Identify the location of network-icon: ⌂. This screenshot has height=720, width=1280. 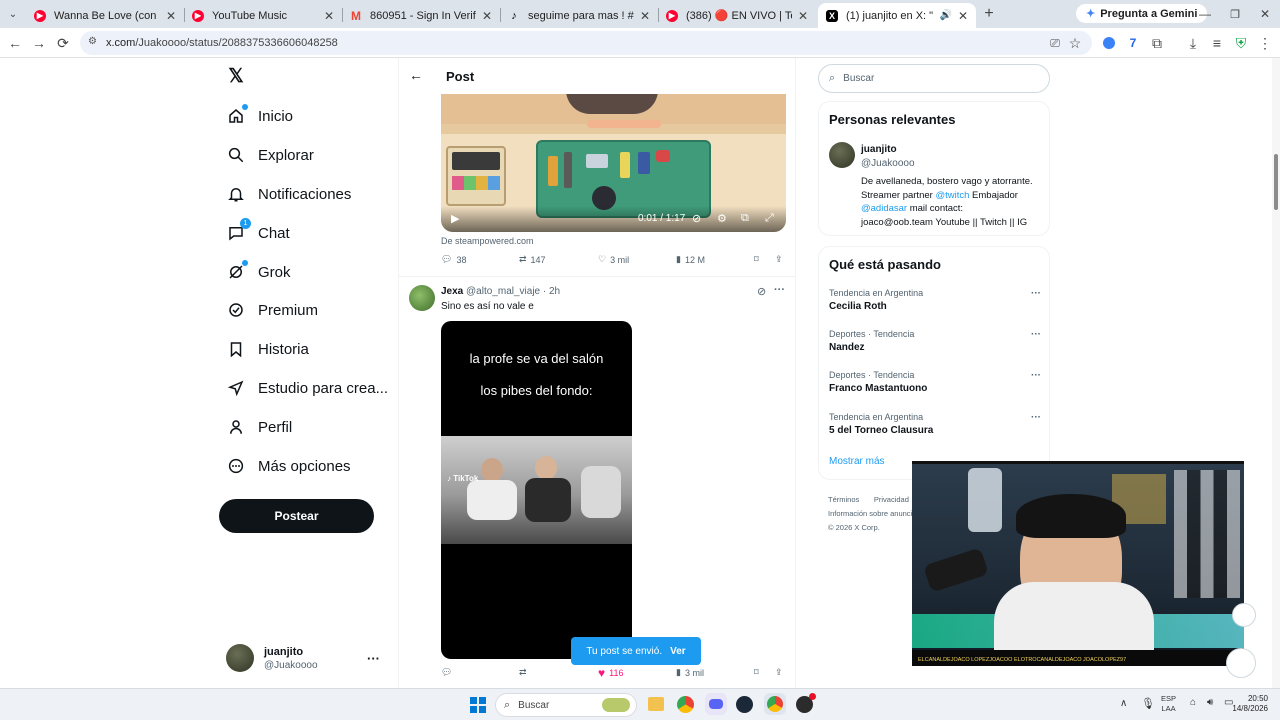
(1193, 702).